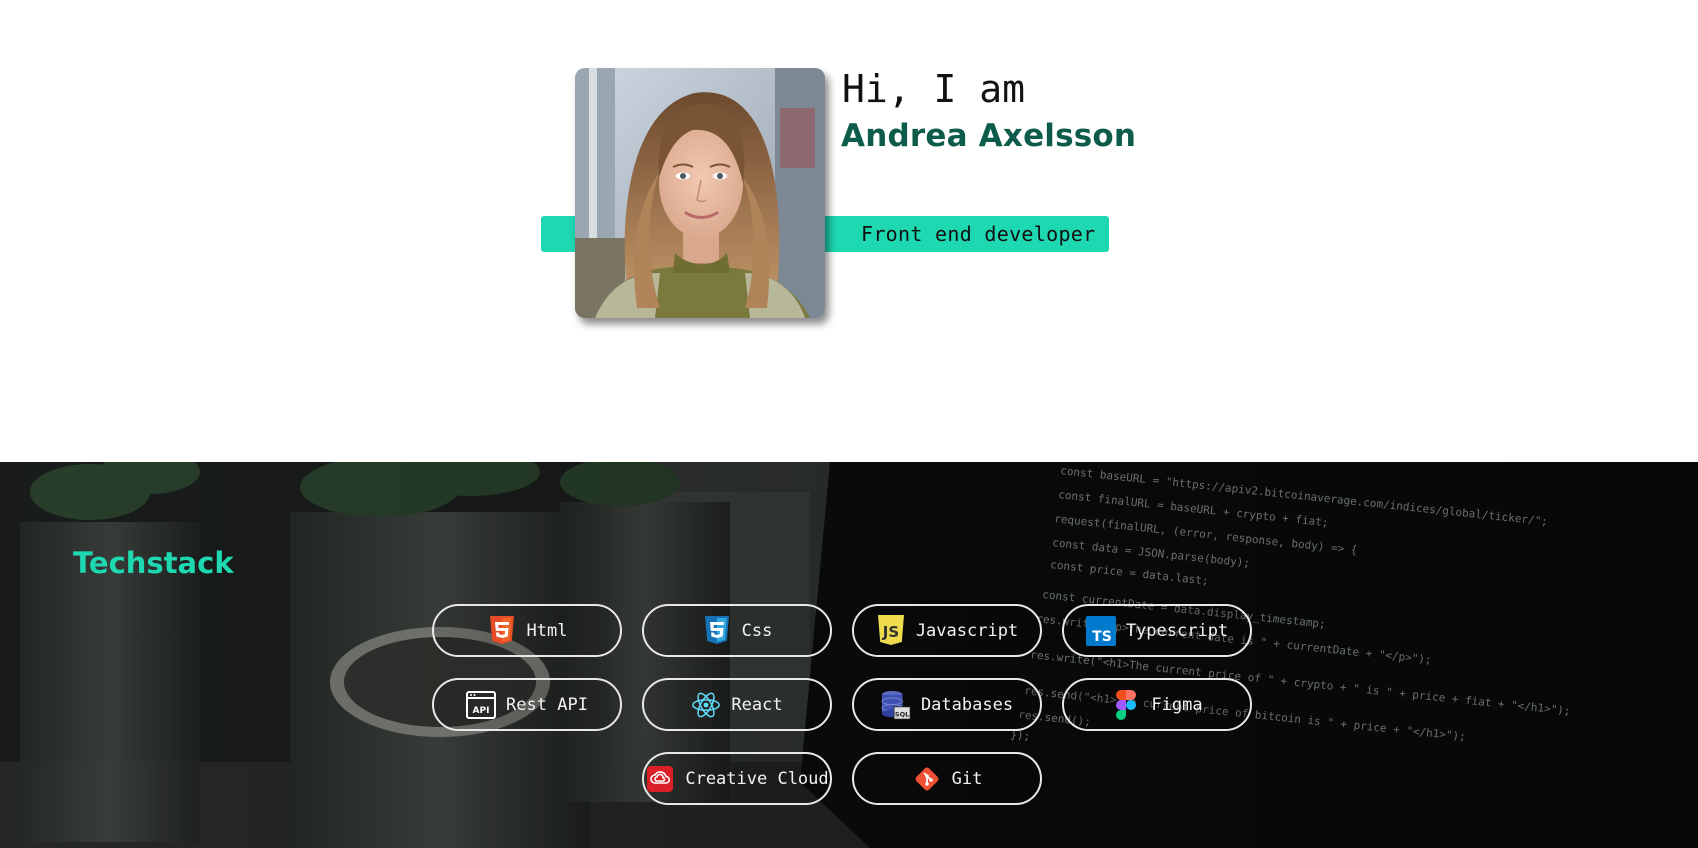  I want to click on svg-text: API, so click(481, 711).